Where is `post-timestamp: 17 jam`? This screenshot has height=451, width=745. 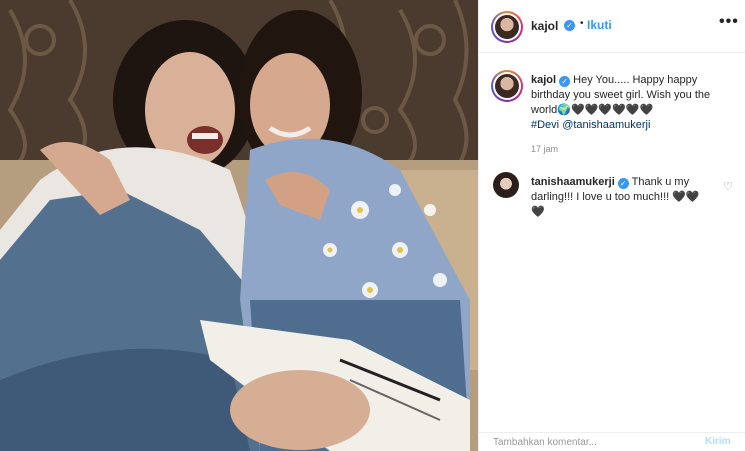
post-timestamp: 17 jam is located at coordinates (544, 149).